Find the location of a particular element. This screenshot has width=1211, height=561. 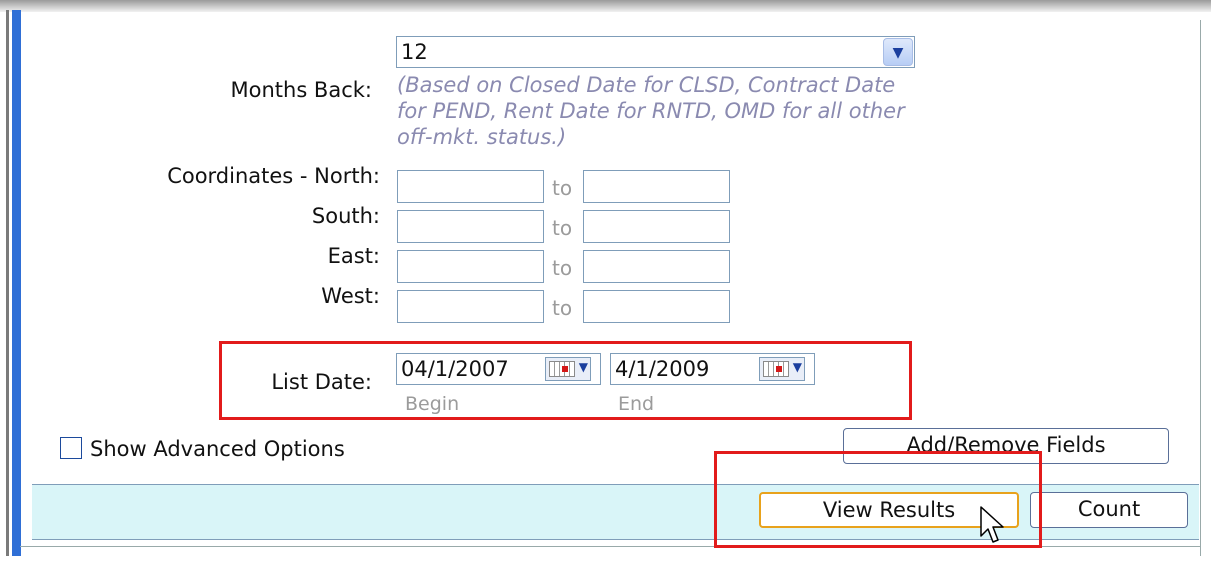

show-advanced-options-checkbox is located at coordinates (71, 448).